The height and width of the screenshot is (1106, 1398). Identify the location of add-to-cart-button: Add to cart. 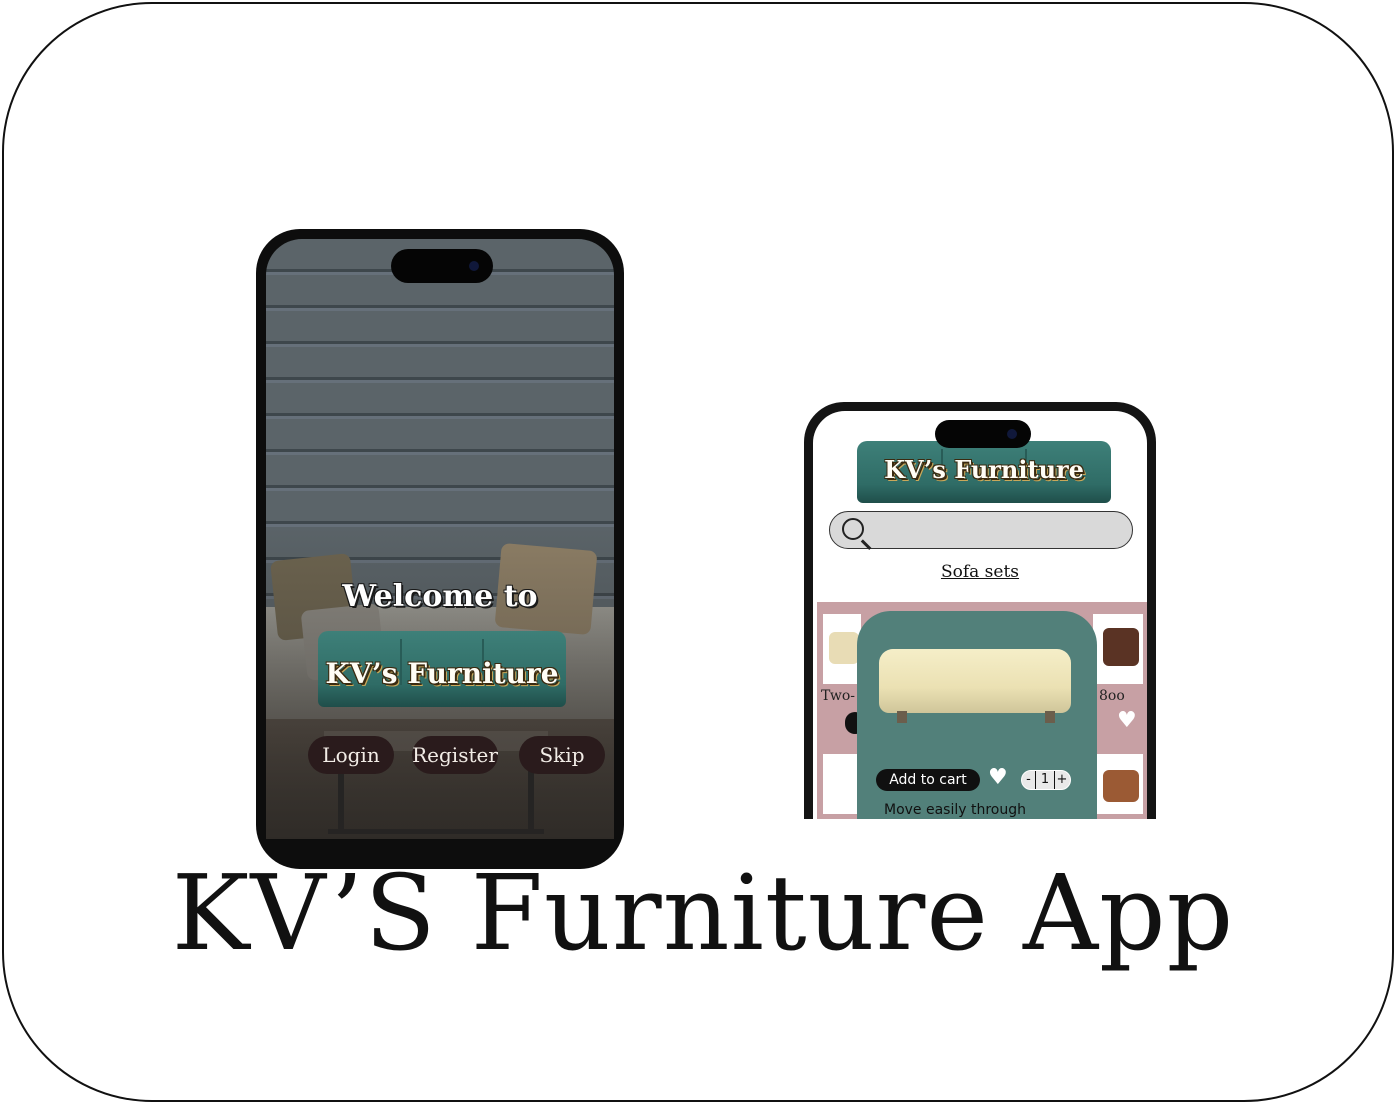
(928, 780).